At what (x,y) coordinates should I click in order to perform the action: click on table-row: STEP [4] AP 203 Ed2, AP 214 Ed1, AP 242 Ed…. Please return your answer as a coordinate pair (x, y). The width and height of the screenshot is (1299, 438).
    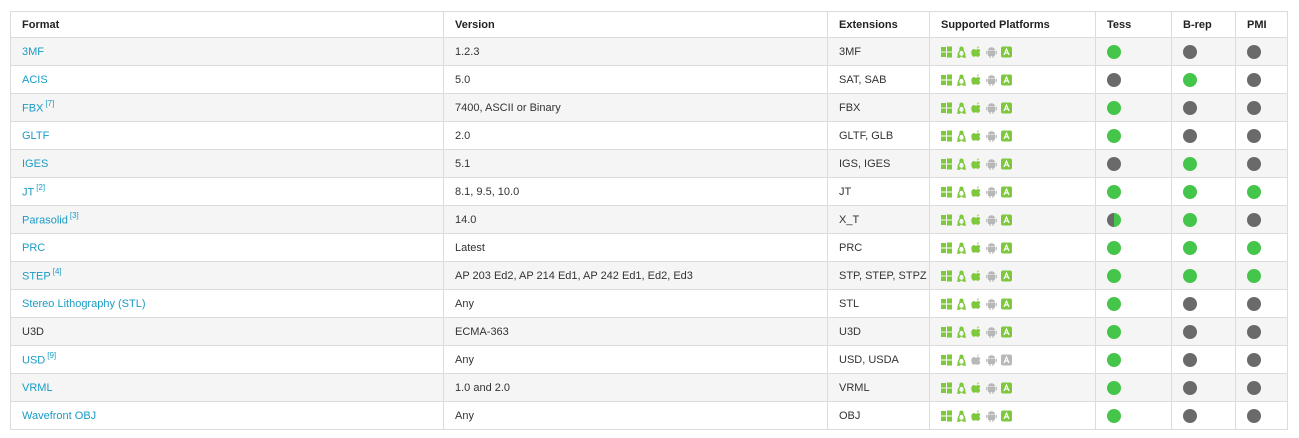
    Looking at the image, I should click on (649, 275).